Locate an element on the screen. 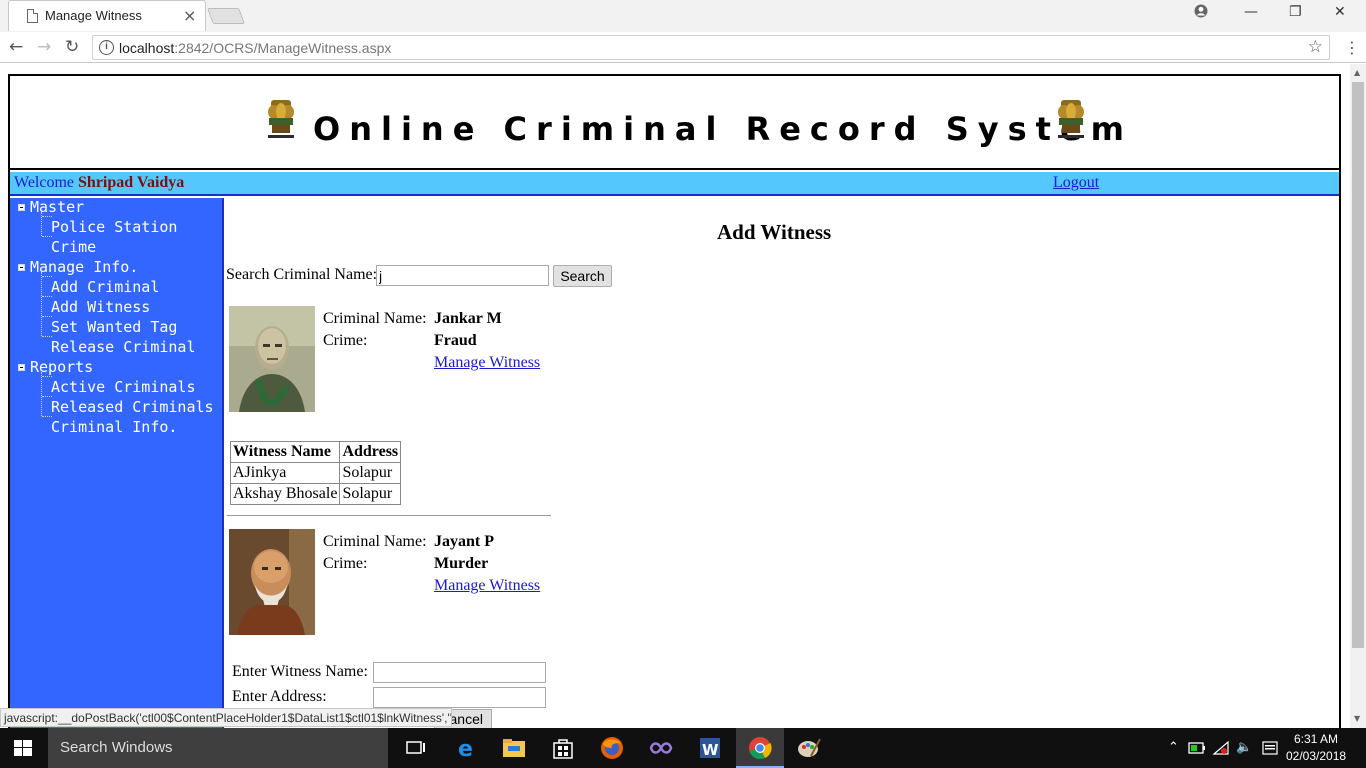 This screenshot has height=768, width=1366. nav-item-released-criminals: Released Criminals is located at coordinates (132, 407).